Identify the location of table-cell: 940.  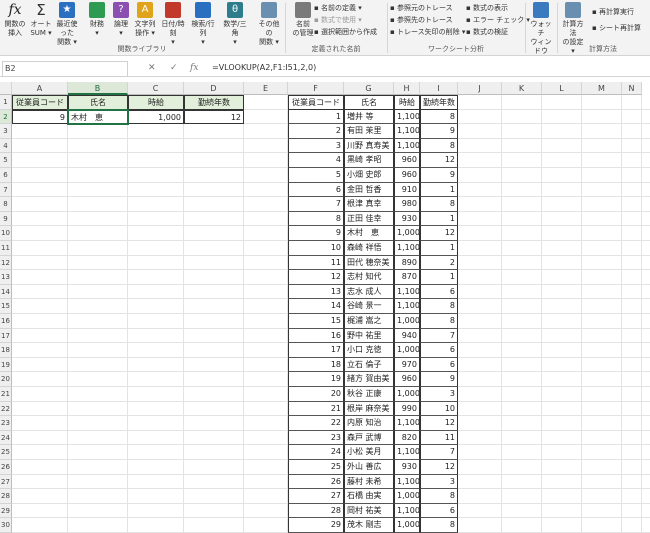
(407, 336).